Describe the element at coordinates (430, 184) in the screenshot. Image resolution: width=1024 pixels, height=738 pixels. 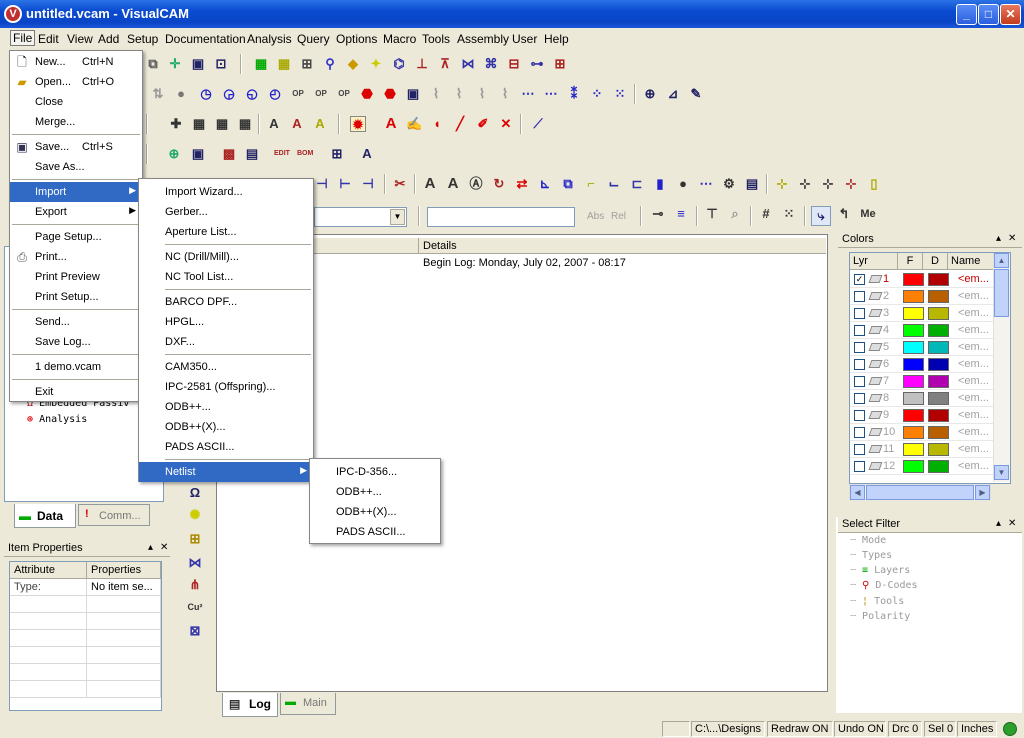
I see `text-large-icon-1: A` at that location.